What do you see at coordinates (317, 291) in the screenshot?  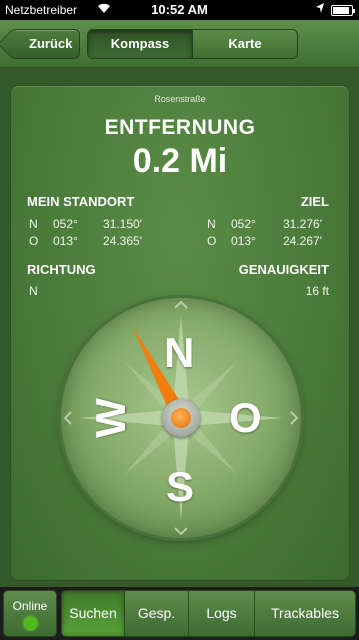 I see `accuracy-value: 16 ft` at bounding box center [317, 291].